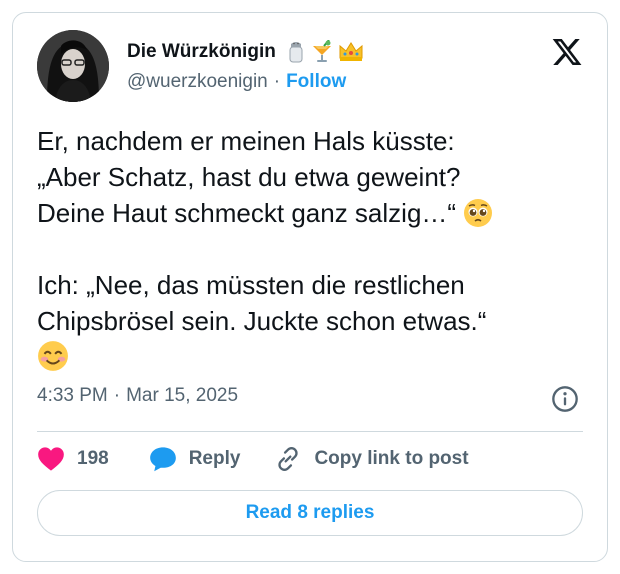 The height and width of the screenshot is (574, 620). I want to click on crown-icon, so click(351, 51).